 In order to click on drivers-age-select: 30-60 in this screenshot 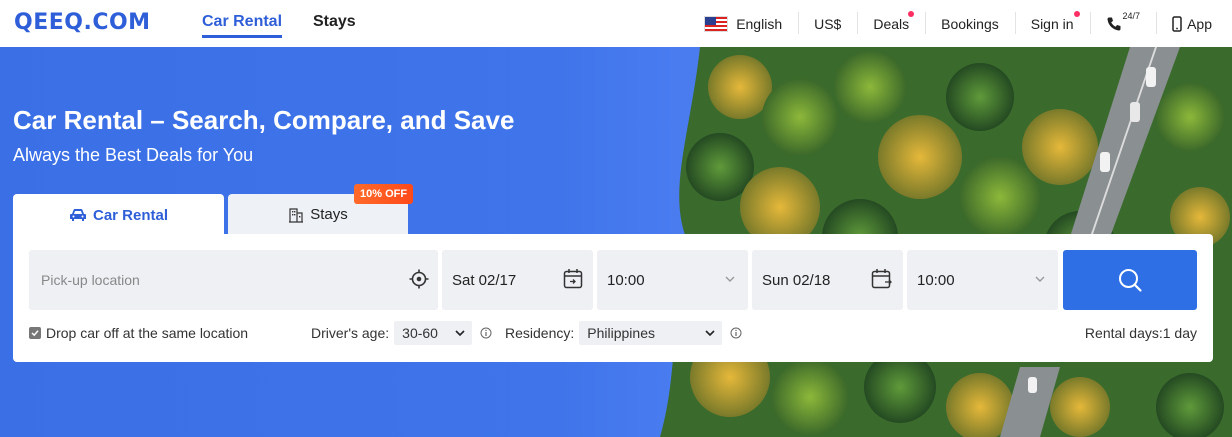, I will do `click(433, 333)`.